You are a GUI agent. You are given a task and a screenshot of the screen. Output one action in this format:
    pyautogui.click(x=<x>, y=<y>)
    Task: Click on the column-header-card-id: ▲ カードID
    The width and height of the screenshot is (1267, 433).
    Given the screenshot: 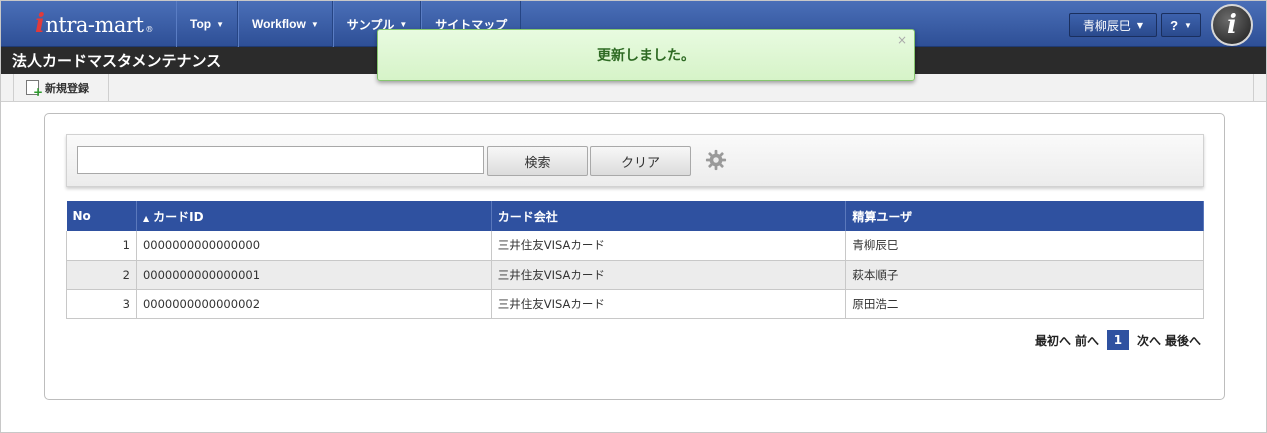 What is the action you would take?
    pyautogui.click(x=314, y=216)
    